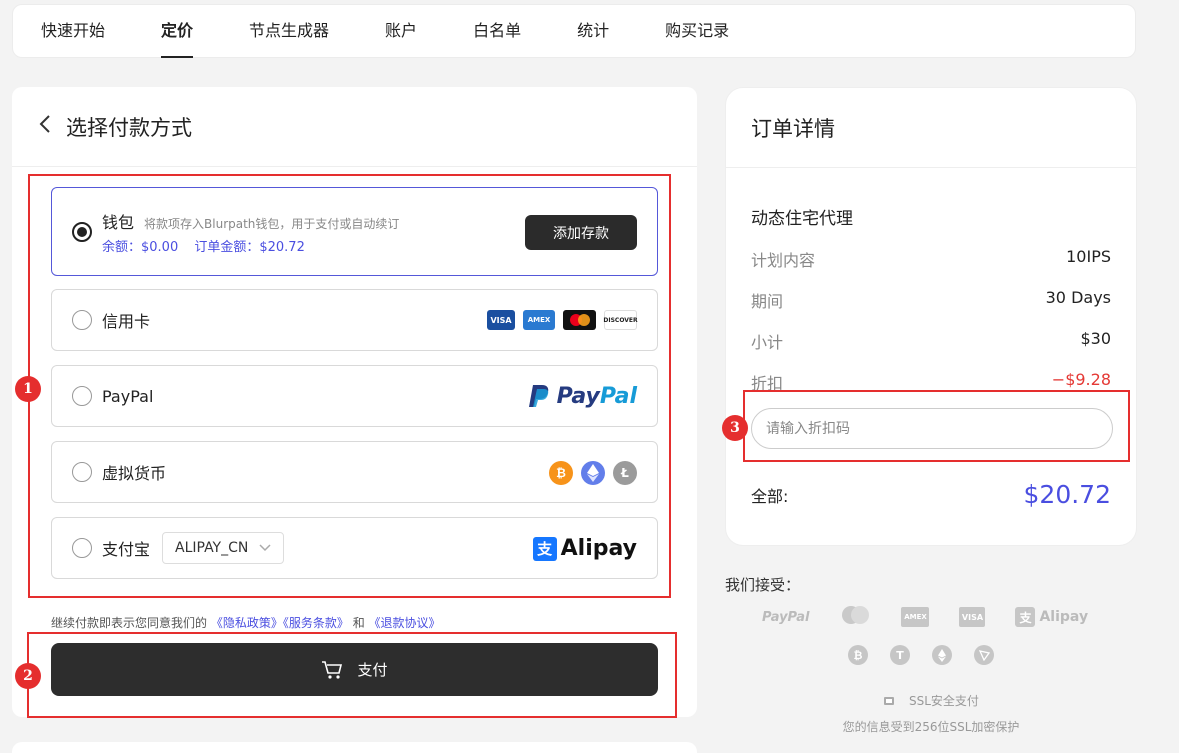 This screenshot has height=753, width=1179. I want to click on ssl-secure-line: SSL安全支付, so click(931, 701).